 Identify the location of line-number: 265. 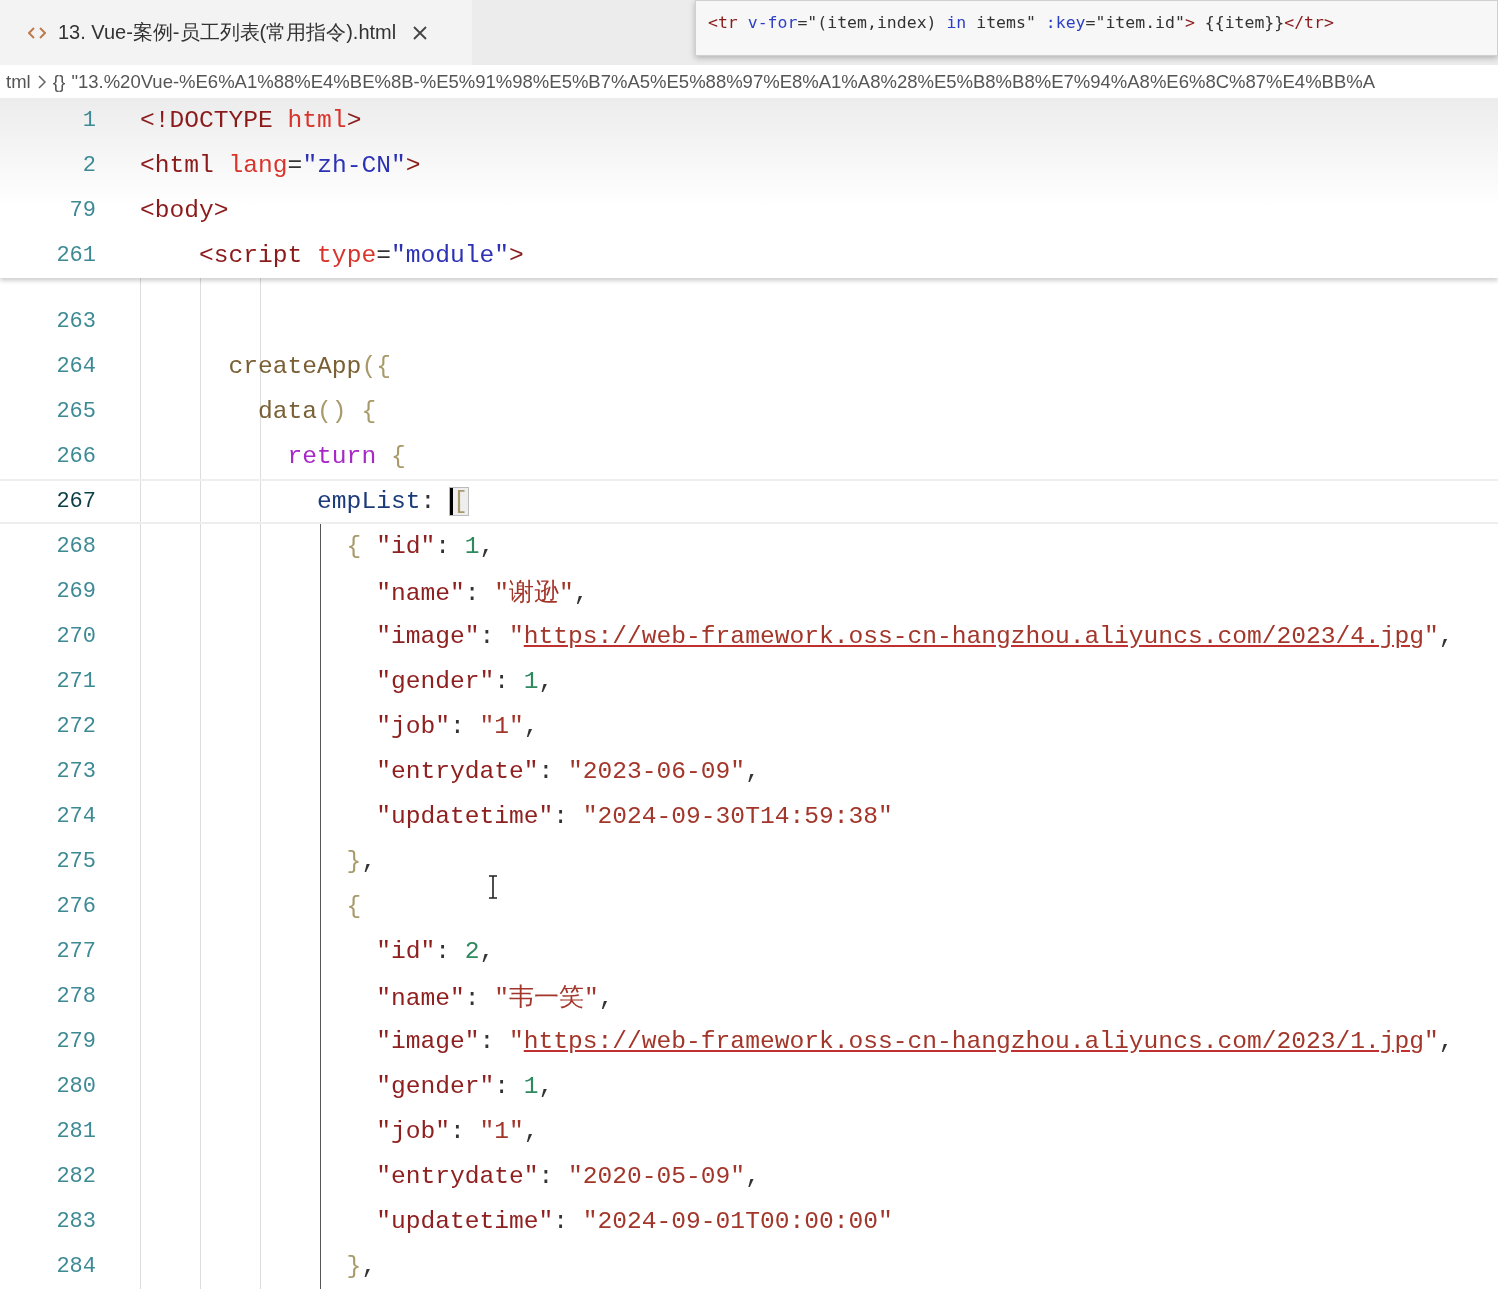
(75, 411).